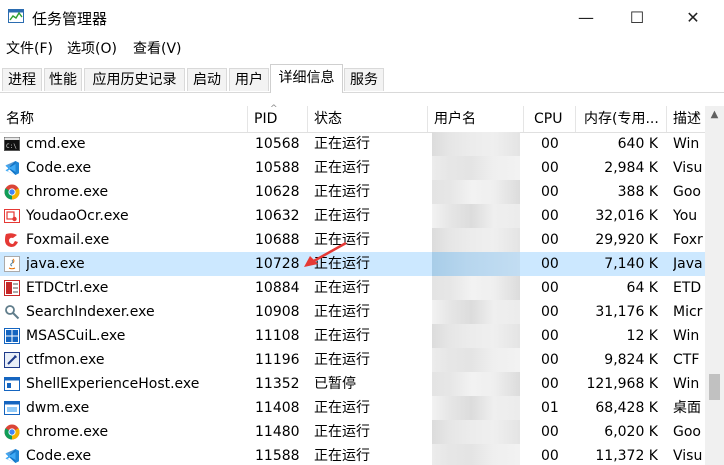  What do you see at coordinates (642, 336) in the screenshot?
I see `process-memory: 12 K` at bounding box center [642, 336].